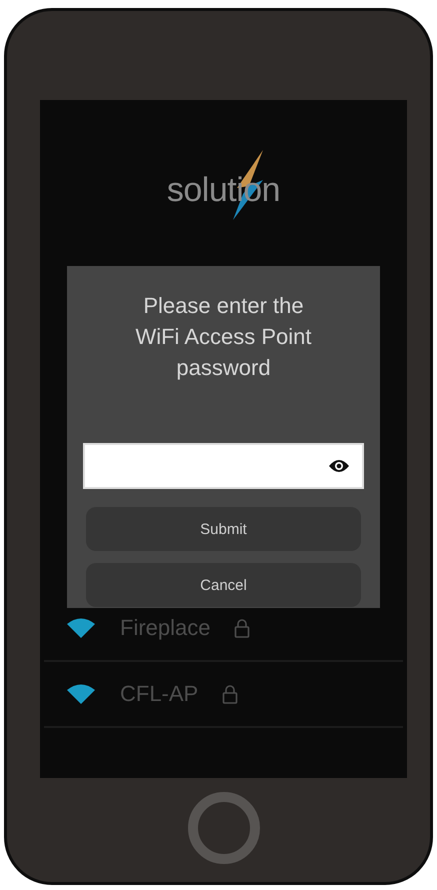 This screenshot has height=890, width=437. I want to click on dialog-title: Please enter the WiFi Access Point password, so click(223, 337).